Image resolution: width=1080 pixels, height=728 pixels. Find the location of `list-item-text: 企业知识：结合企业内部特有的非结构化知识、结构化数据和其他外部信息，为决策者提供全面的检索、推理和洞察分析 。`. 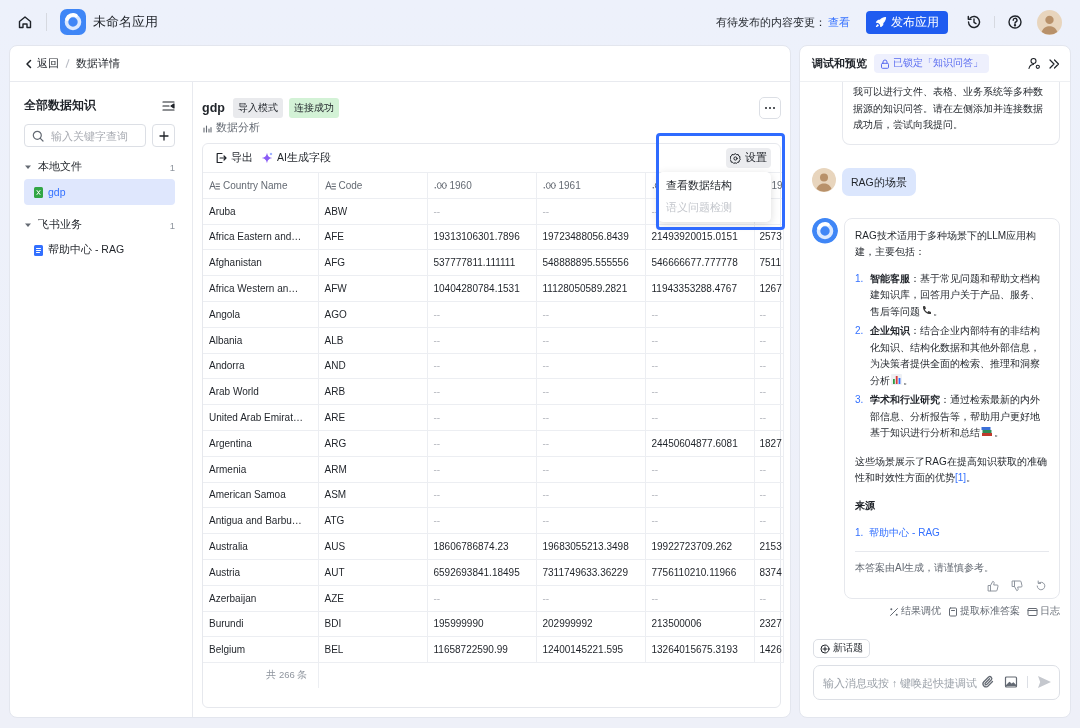

list-item-text: 企业知识：结合企业内部特有的非结构化知识、结构化数据和其他外部信息，为决策者提供全面的检索、推理和洞察分析 。 is located at coordinates (955, 356).